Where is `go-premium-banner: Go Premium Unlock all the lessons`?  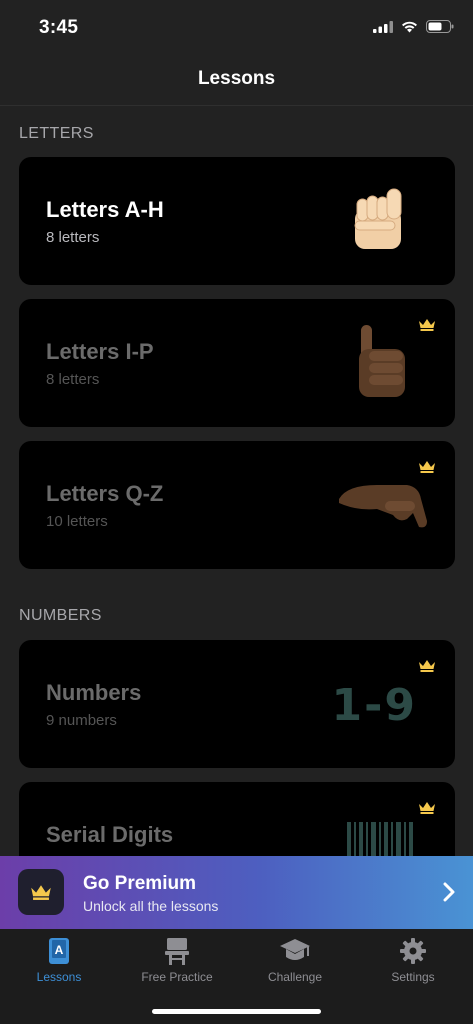 go-premium-banner: Go Premium Unlock all the lessons is located at coordinates (236, 892).